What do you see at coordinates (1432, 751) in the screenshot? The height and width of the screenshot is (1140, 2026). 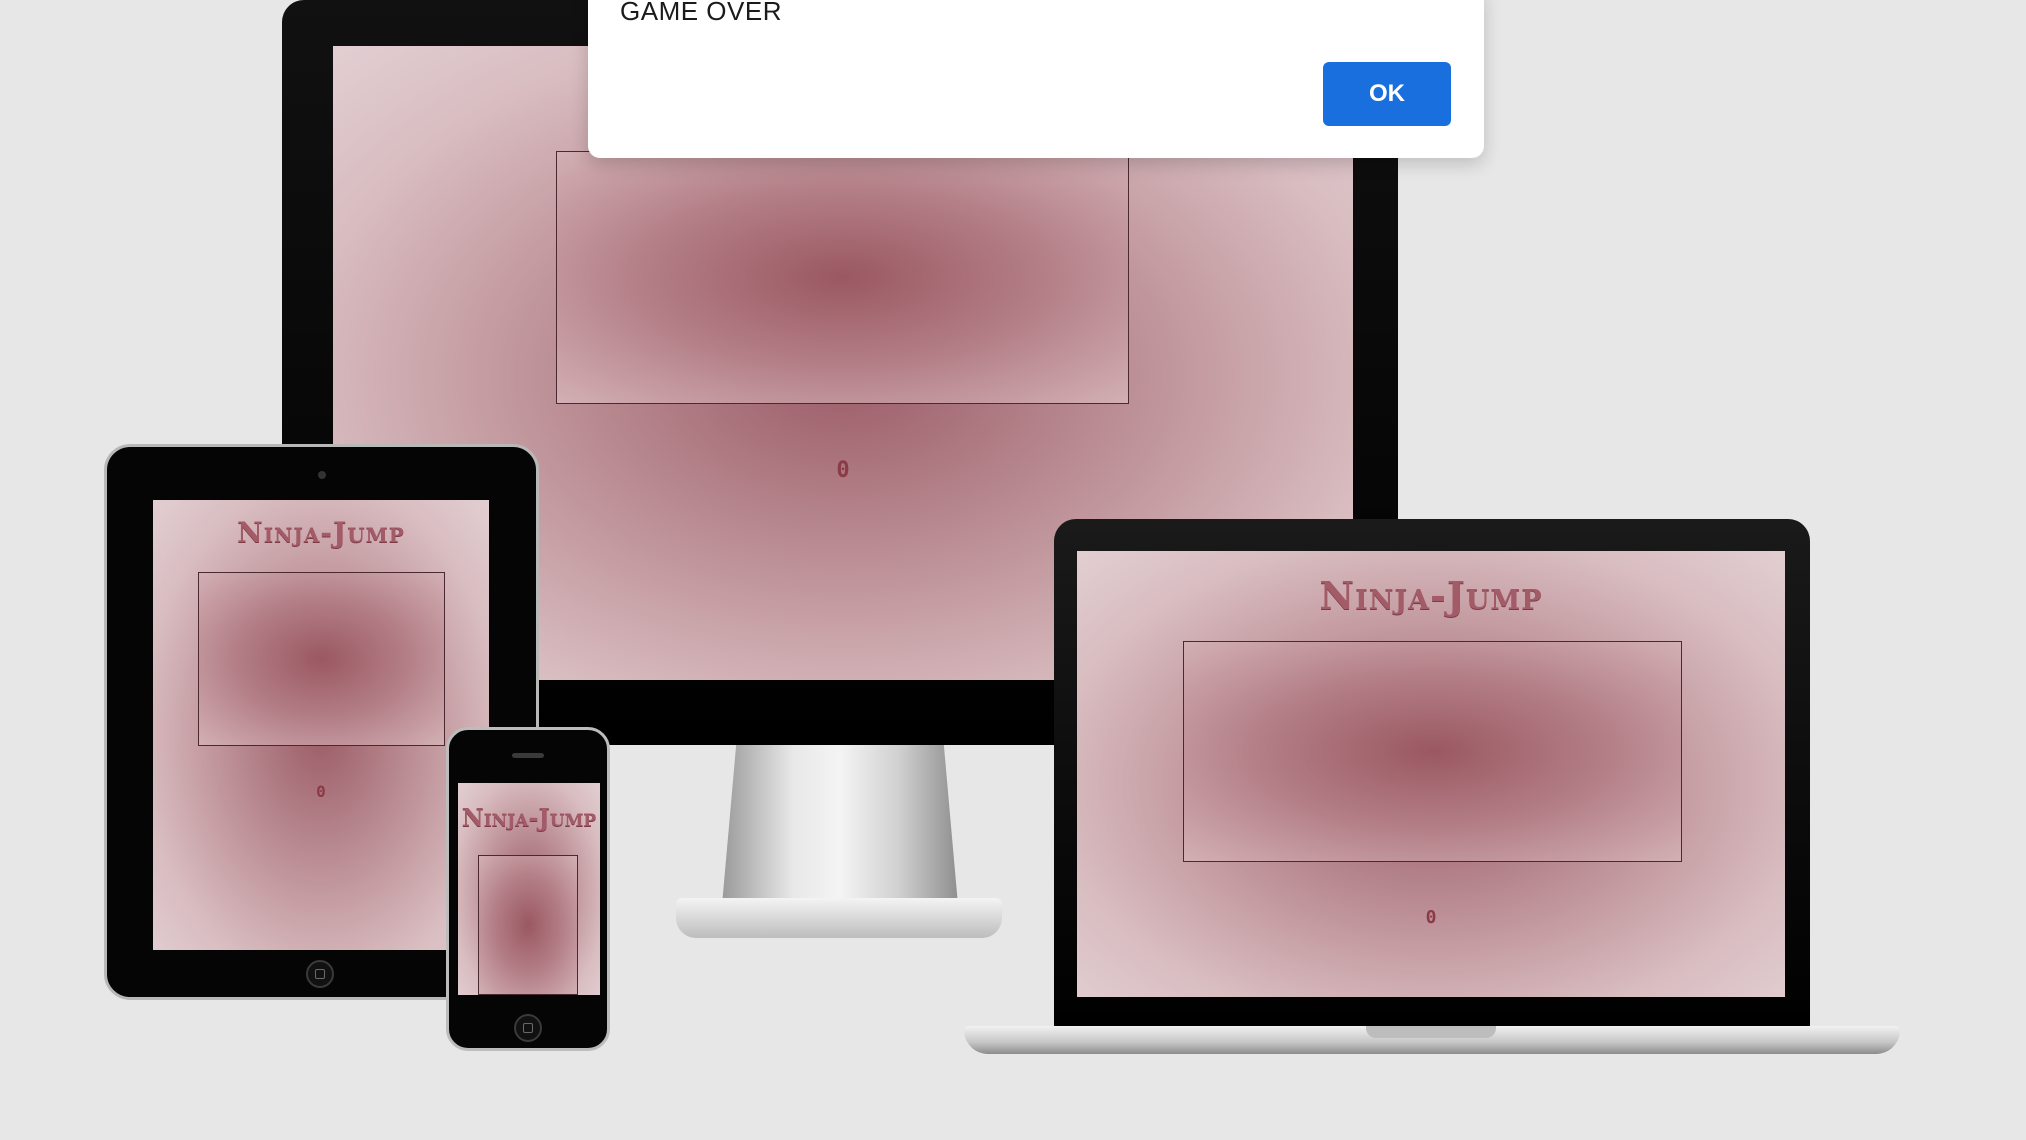 I see `laptop-game-area` at bounding box center [1432, 751].